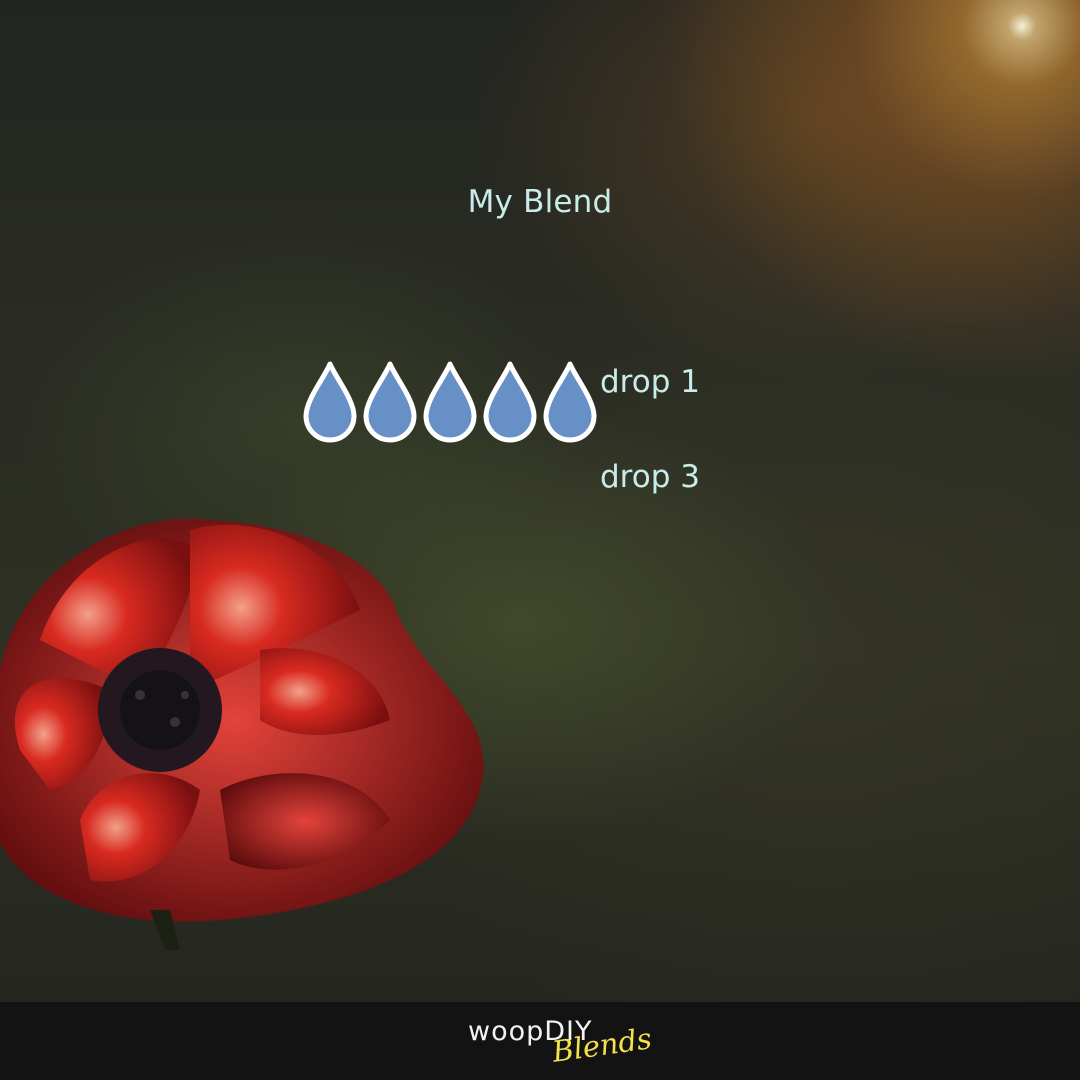  Describe the element at coordinates (650, 382) in the screenshot. I see `drop-label-1: drop 1` at that location.